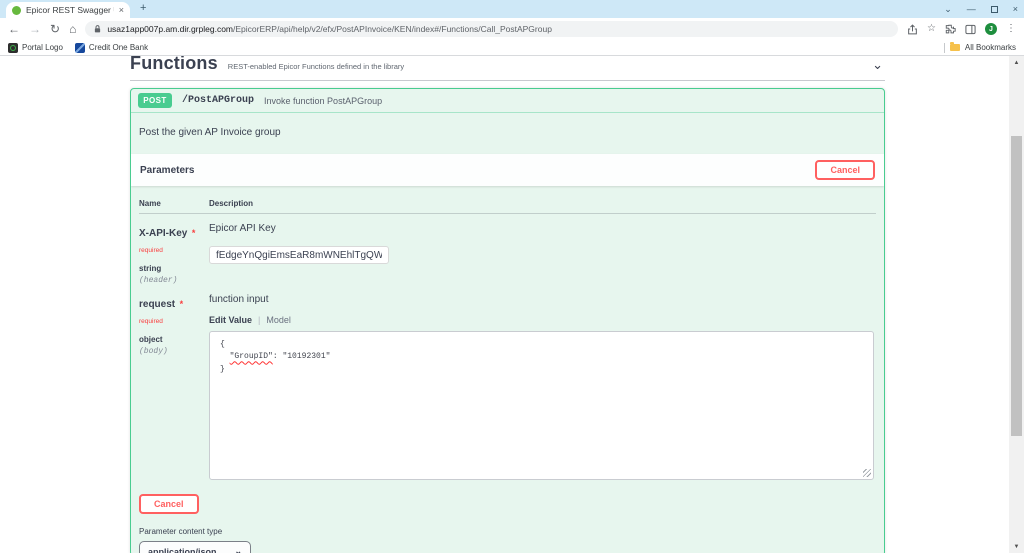 This screenshot has width=1024, height=554. I want to click on page-scrollbar: ▲ ▼, so click(1016, 304).